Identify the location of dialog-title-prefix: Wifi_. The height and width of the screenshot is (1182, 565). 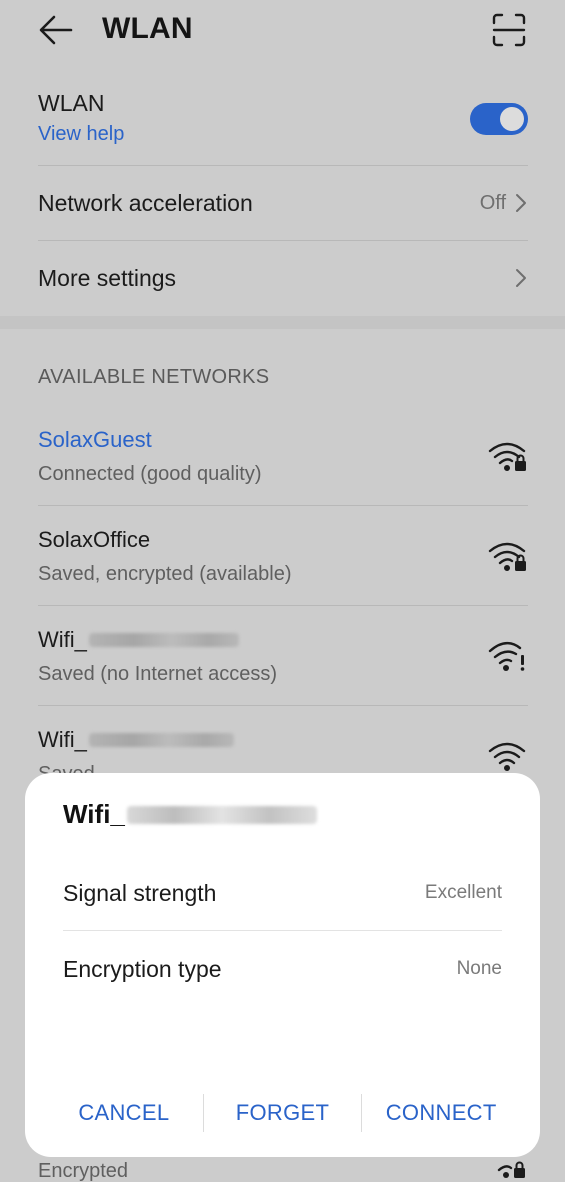
(94, 814).